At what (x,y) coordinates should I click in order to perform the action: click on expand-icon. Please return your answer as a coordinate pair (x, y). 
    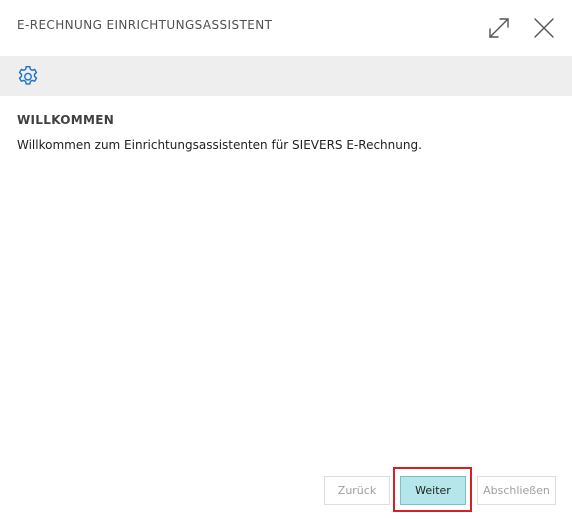
    Looking at the image, I should click on (499, 28).